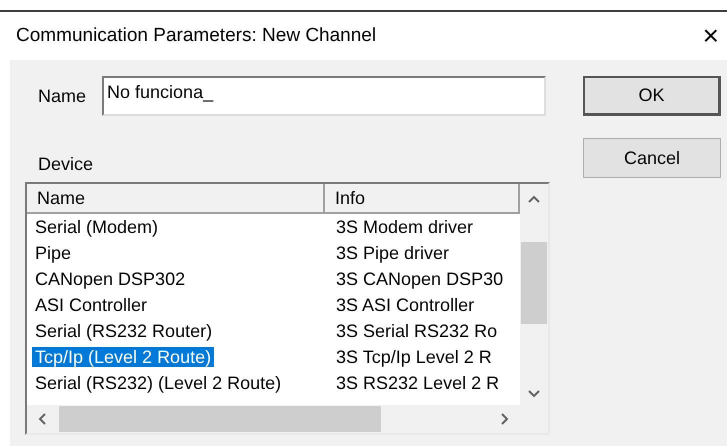 The image size is (727, 446). I want to click on scroll-right-icon, so click(505, 419).